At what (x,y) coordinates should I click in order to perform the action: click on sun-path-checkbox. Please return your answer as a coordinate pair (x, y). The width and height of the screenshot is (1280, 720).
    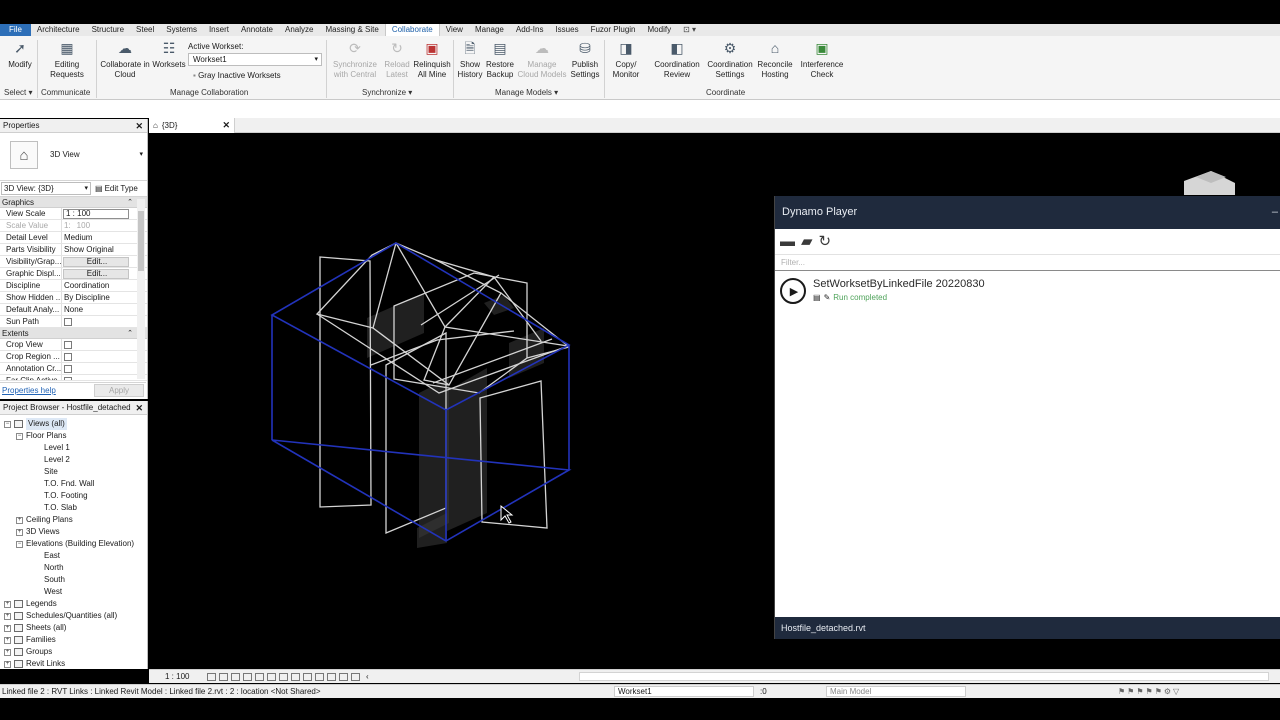
    Looking at the image, I should click on (68, 322).